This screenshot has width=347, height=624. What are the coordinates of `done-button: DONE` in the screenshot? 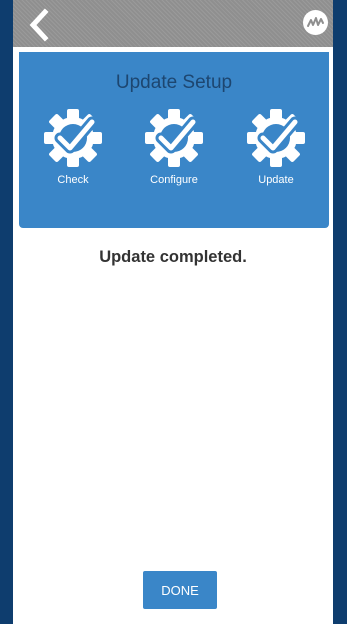 It's located at (180, 590).